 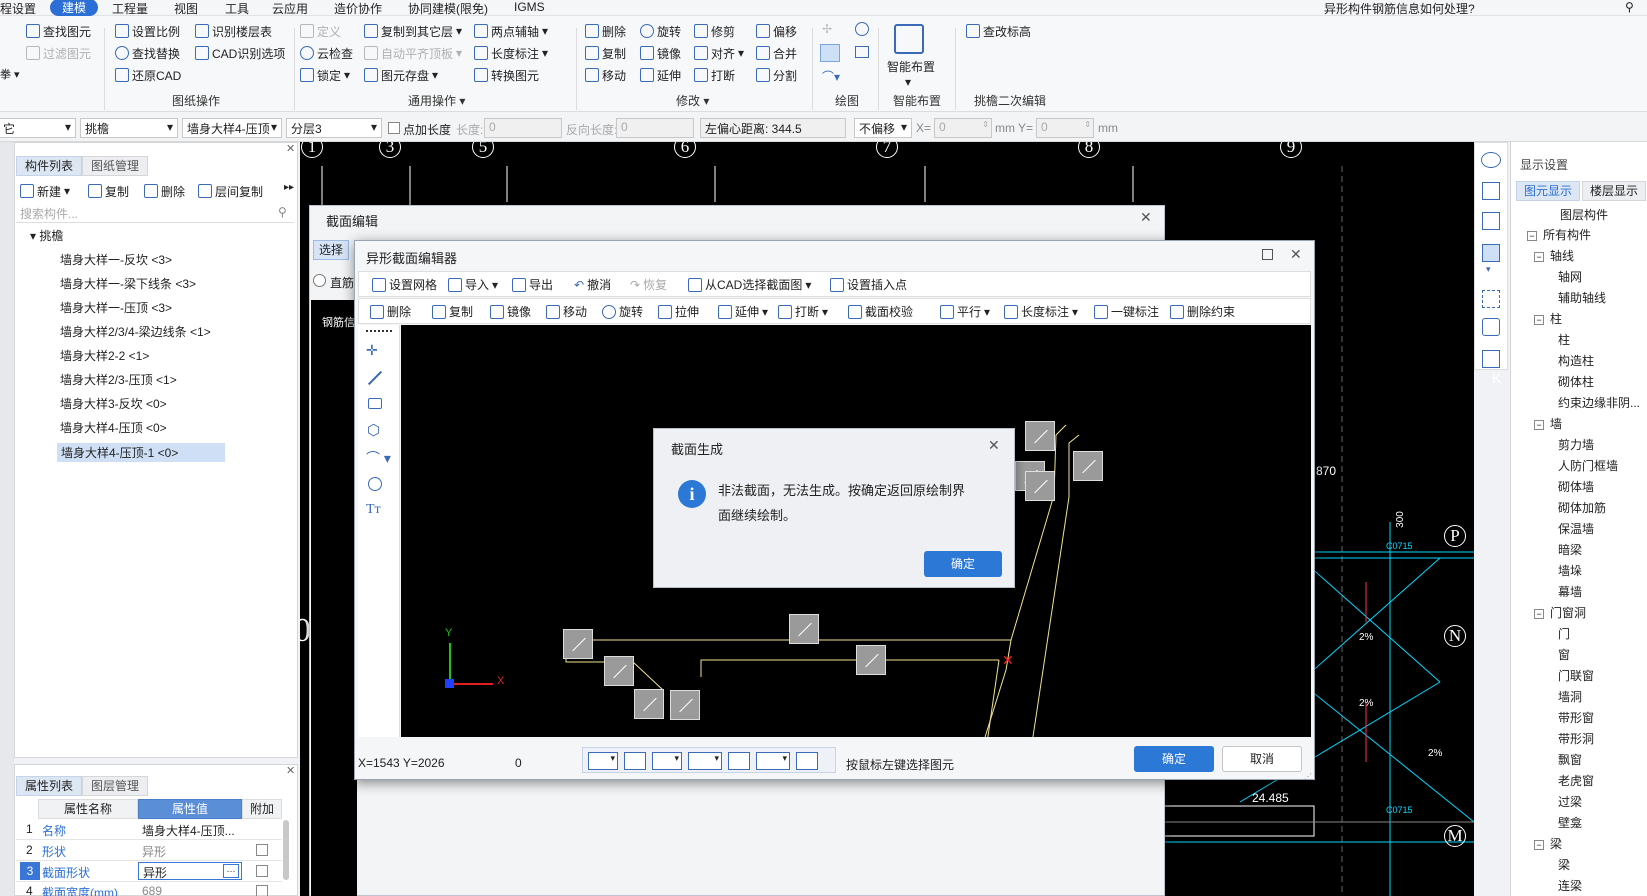 I want to click on editor-delete-button: 删除, so click(x=390, y=311).